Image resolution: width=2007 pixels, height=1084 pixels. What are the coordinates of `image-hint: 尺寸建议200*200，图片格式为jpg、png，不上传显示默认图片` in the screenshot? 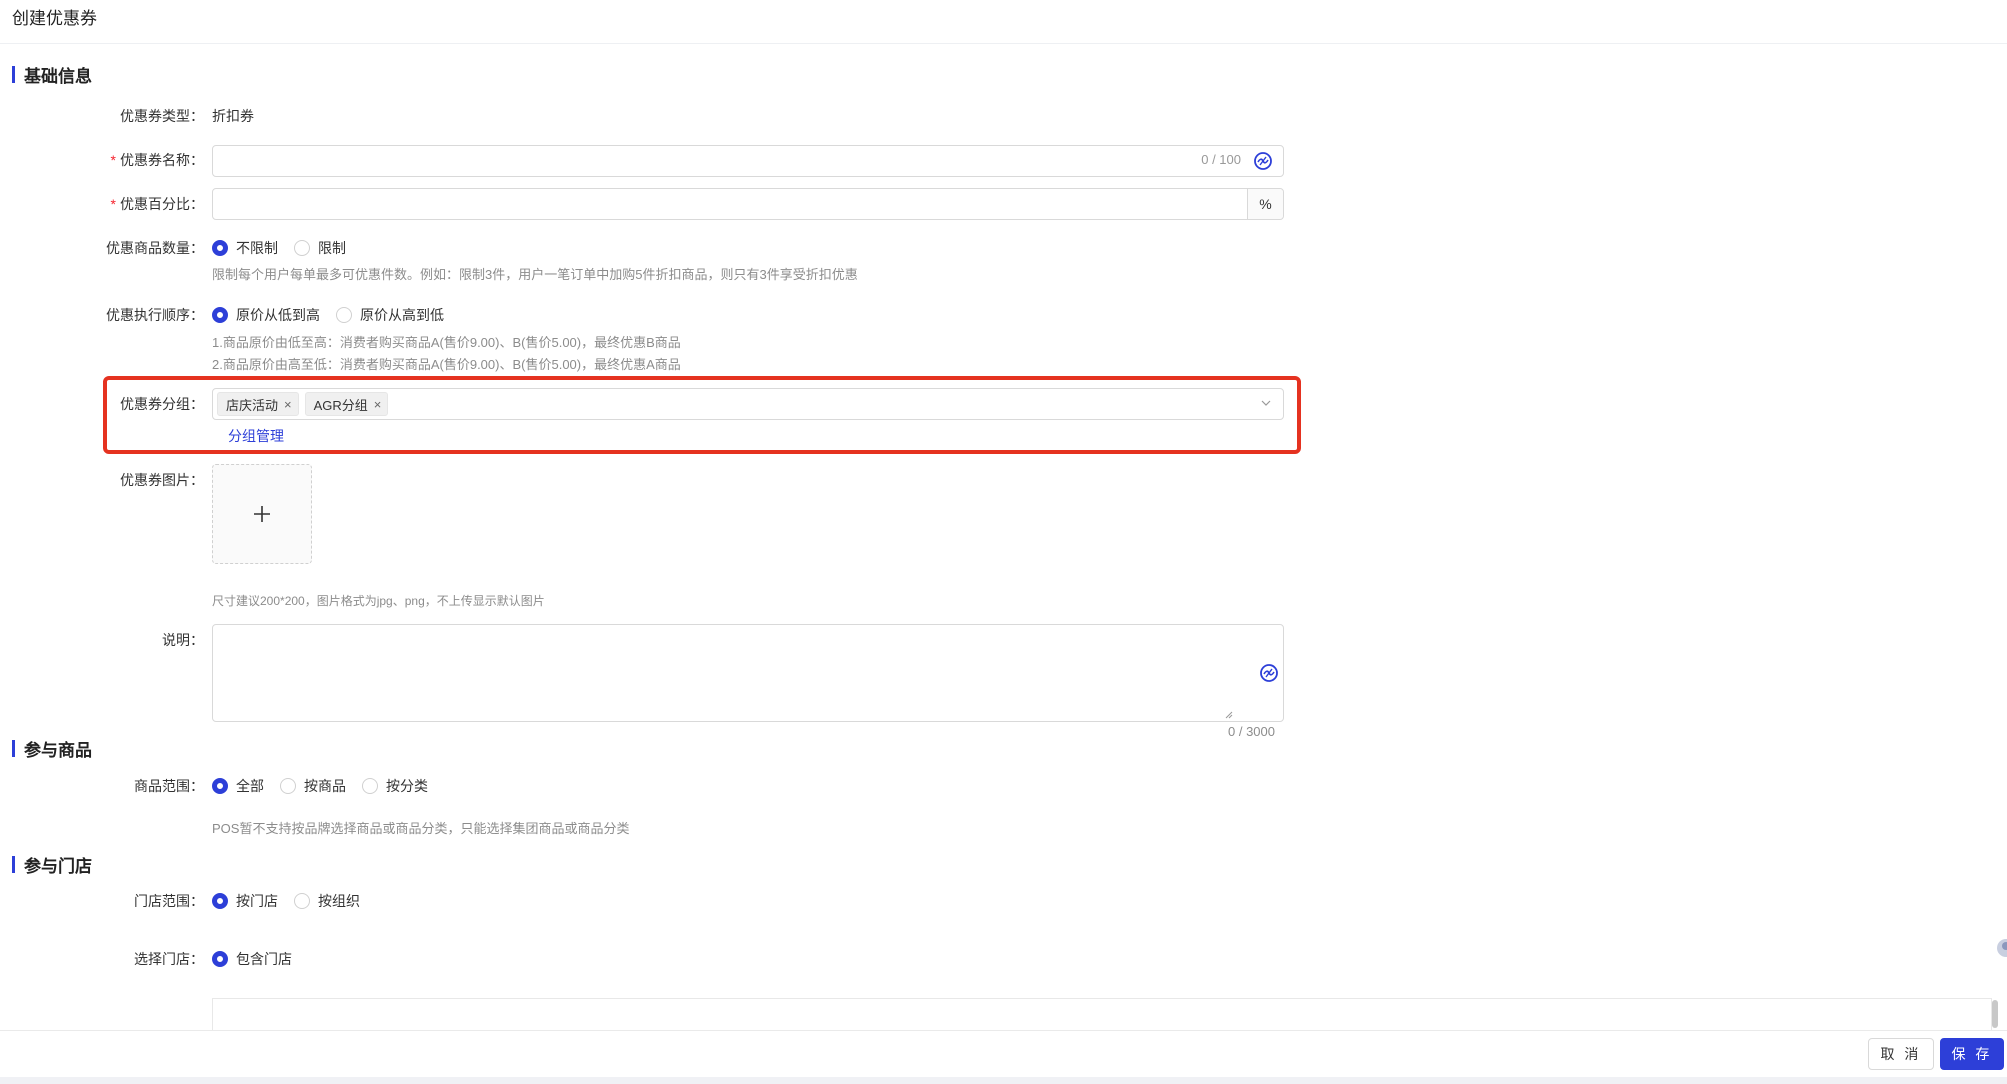 It's located at (378, 601).